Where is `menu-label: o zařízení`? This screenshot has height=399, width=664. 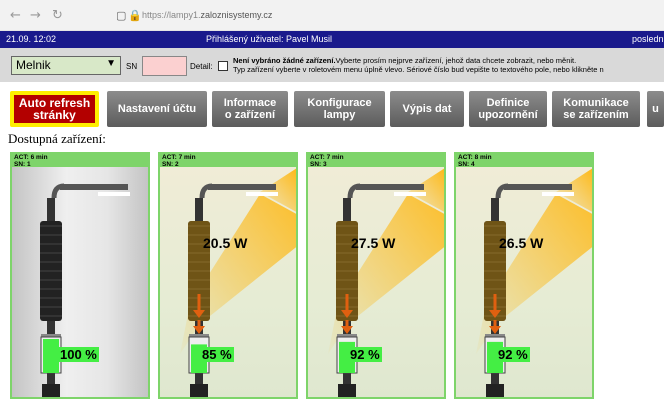 menu-label: o zařízení is located at coordinates (250, 115).